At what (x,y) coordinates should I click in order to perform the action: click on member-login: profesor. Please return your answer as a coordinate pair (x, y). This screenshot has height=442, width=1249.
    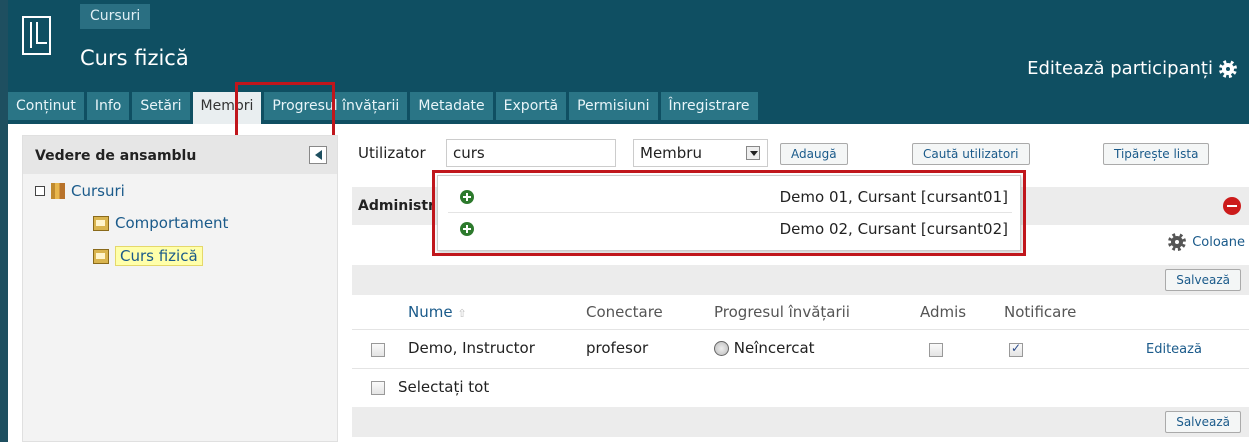
    Looking at the image, I should click on (617, 348).